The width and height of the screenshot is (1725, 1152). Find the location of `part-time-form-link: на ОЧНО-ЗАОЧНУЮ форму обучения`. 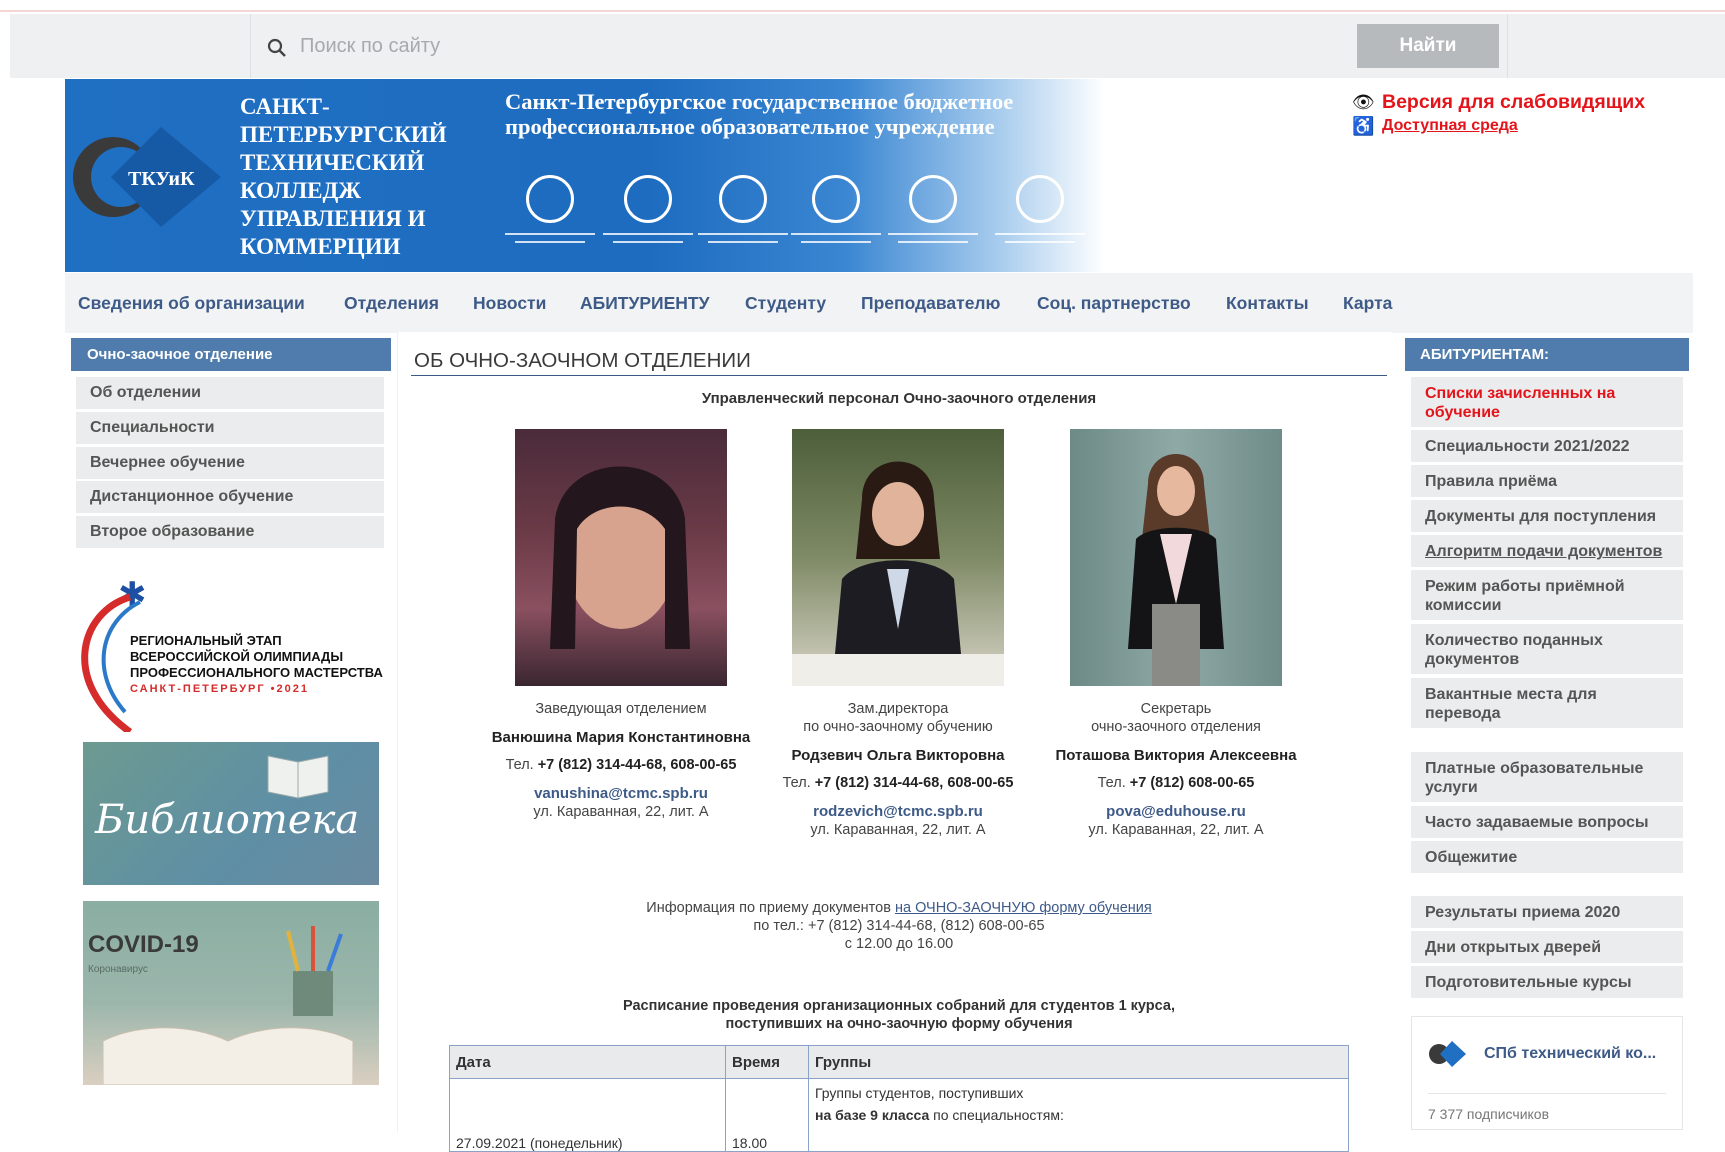

part-time-form-link: на ОЧНО-ЗАОЧНУЮ форму обучения is located at coordinates (1023, 908).